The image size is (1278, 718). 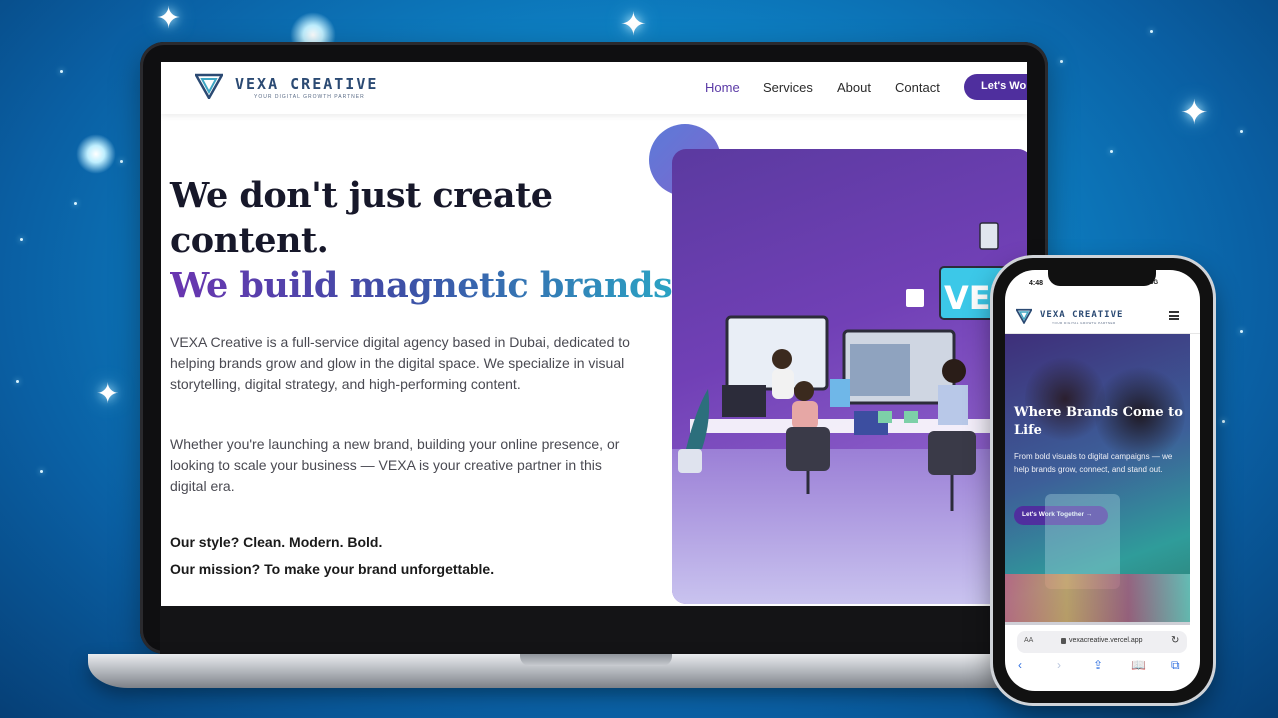 I want to click on brand-name: VEXA CREATIVE, so click(x=306, y=84).